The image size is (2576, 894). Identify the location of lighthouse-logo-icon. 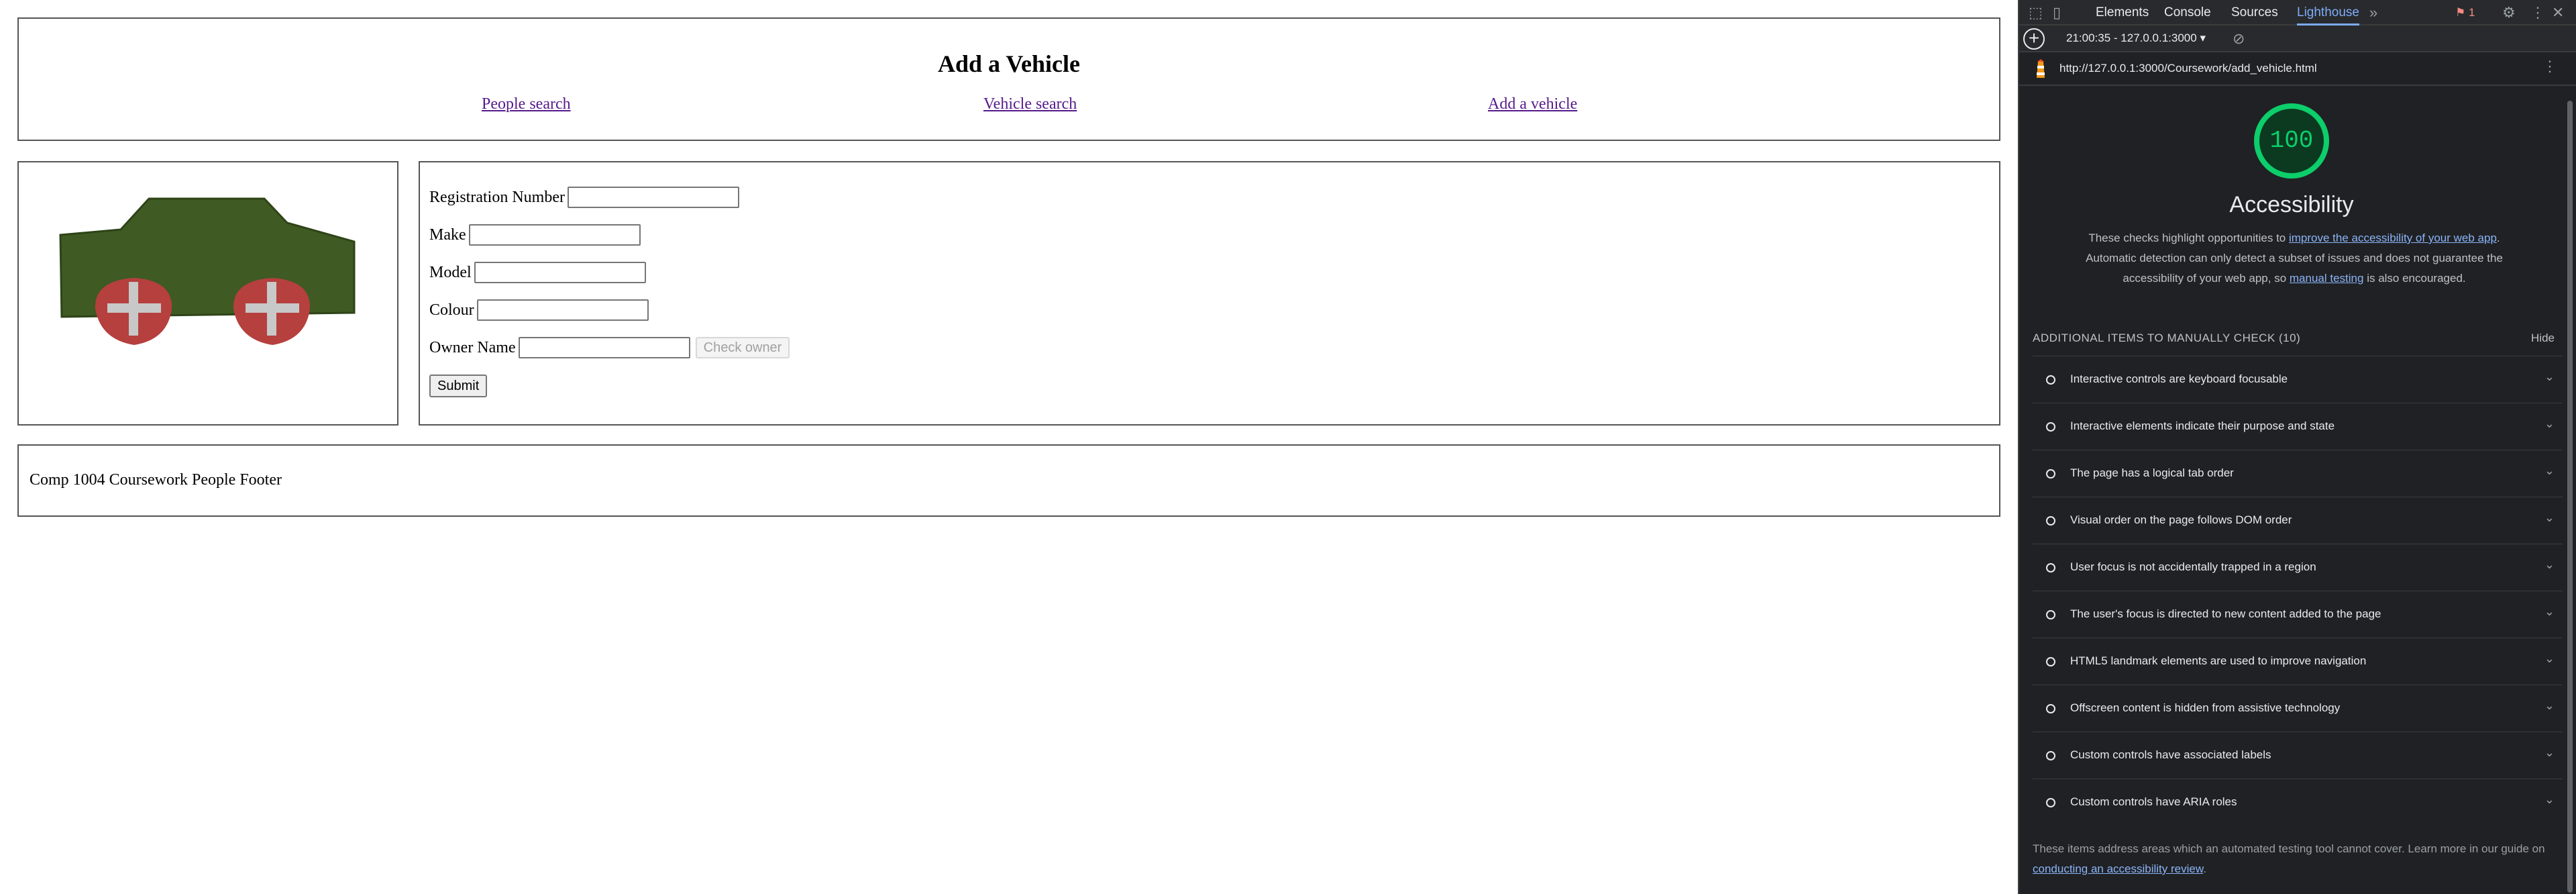
(2041, 69).